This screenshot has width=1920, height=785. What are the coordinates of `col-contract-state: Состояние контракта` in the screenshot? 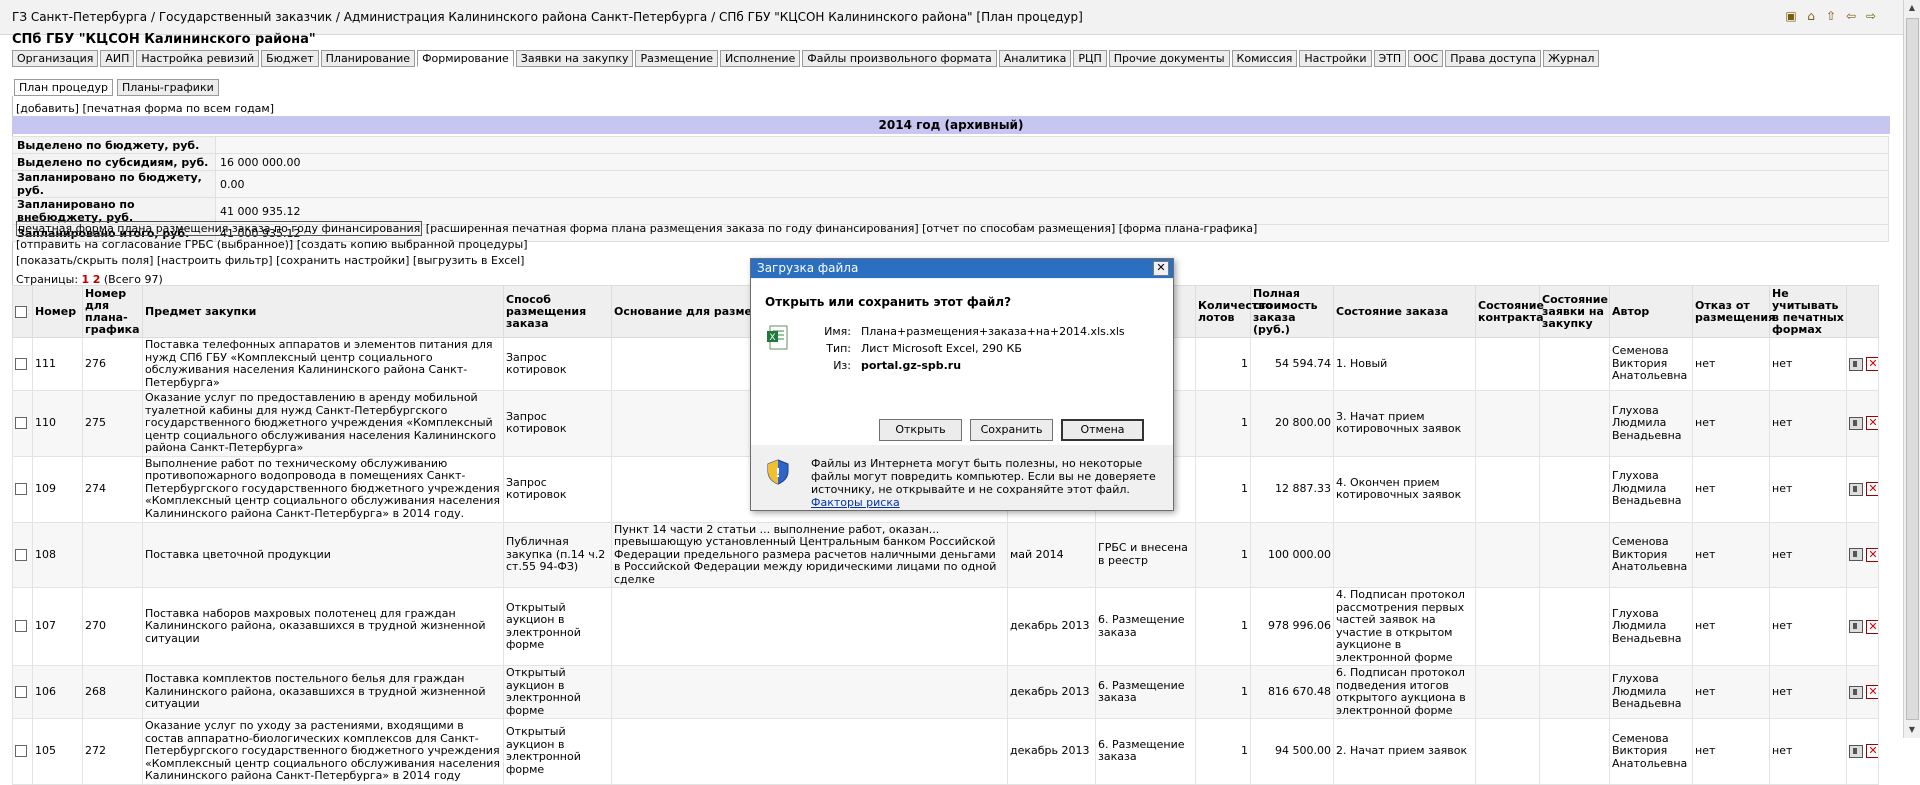 It's located at (1509, 311).